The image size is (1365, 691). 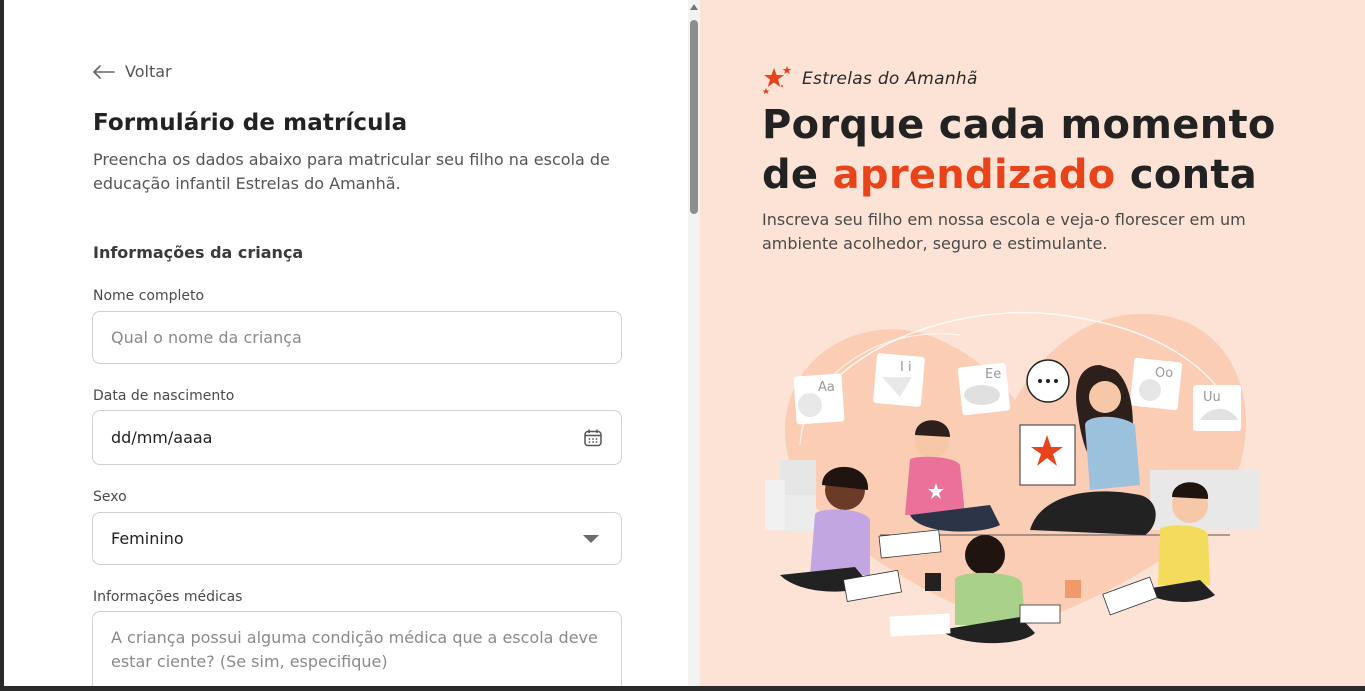 I want to click on birth-date-label: Data de nascimento, so click(x=164, y=396).